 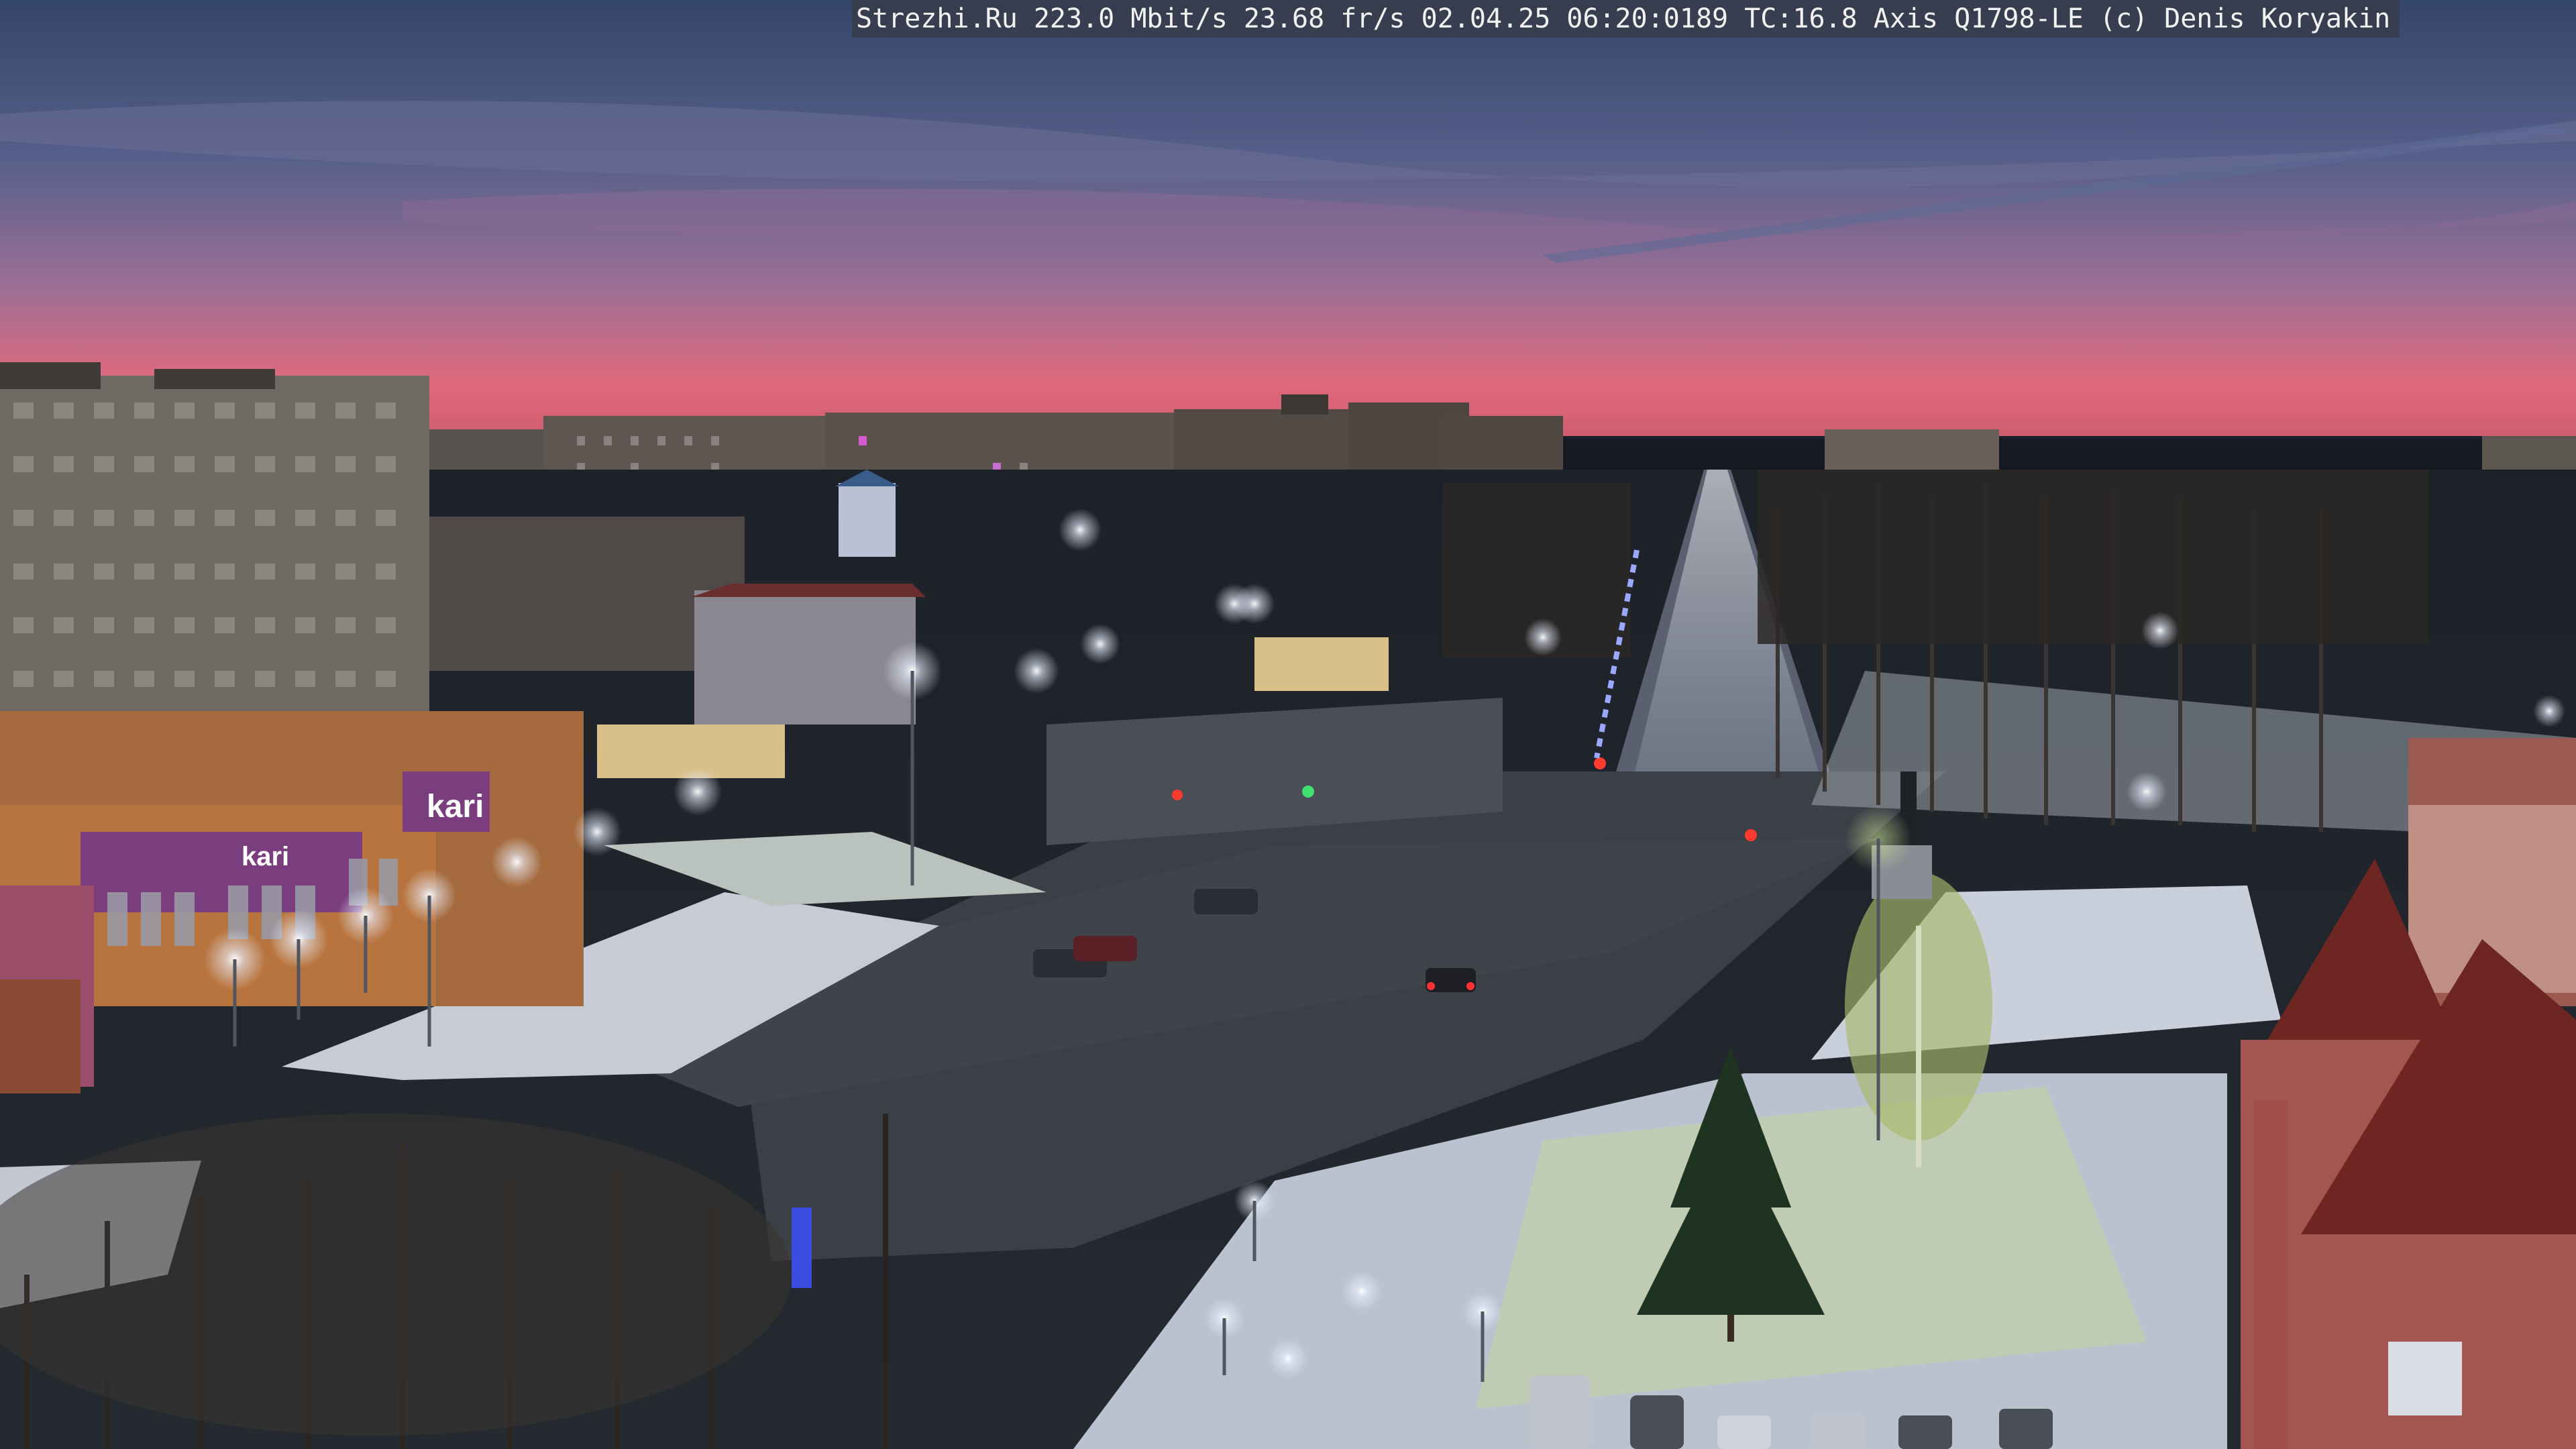 I want to click on blue-festive-sign, so click(x=802, y=1248).